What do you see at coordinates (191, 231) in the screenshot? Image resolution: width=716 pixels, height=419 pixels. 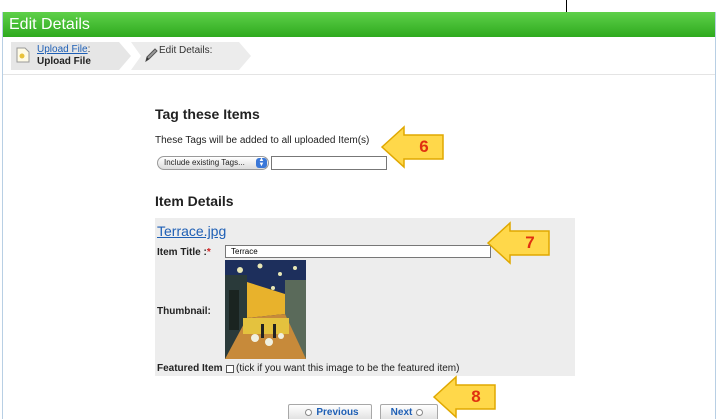 I see `file-name-link: Terrace.jpg` at bounding box center [191, 231].